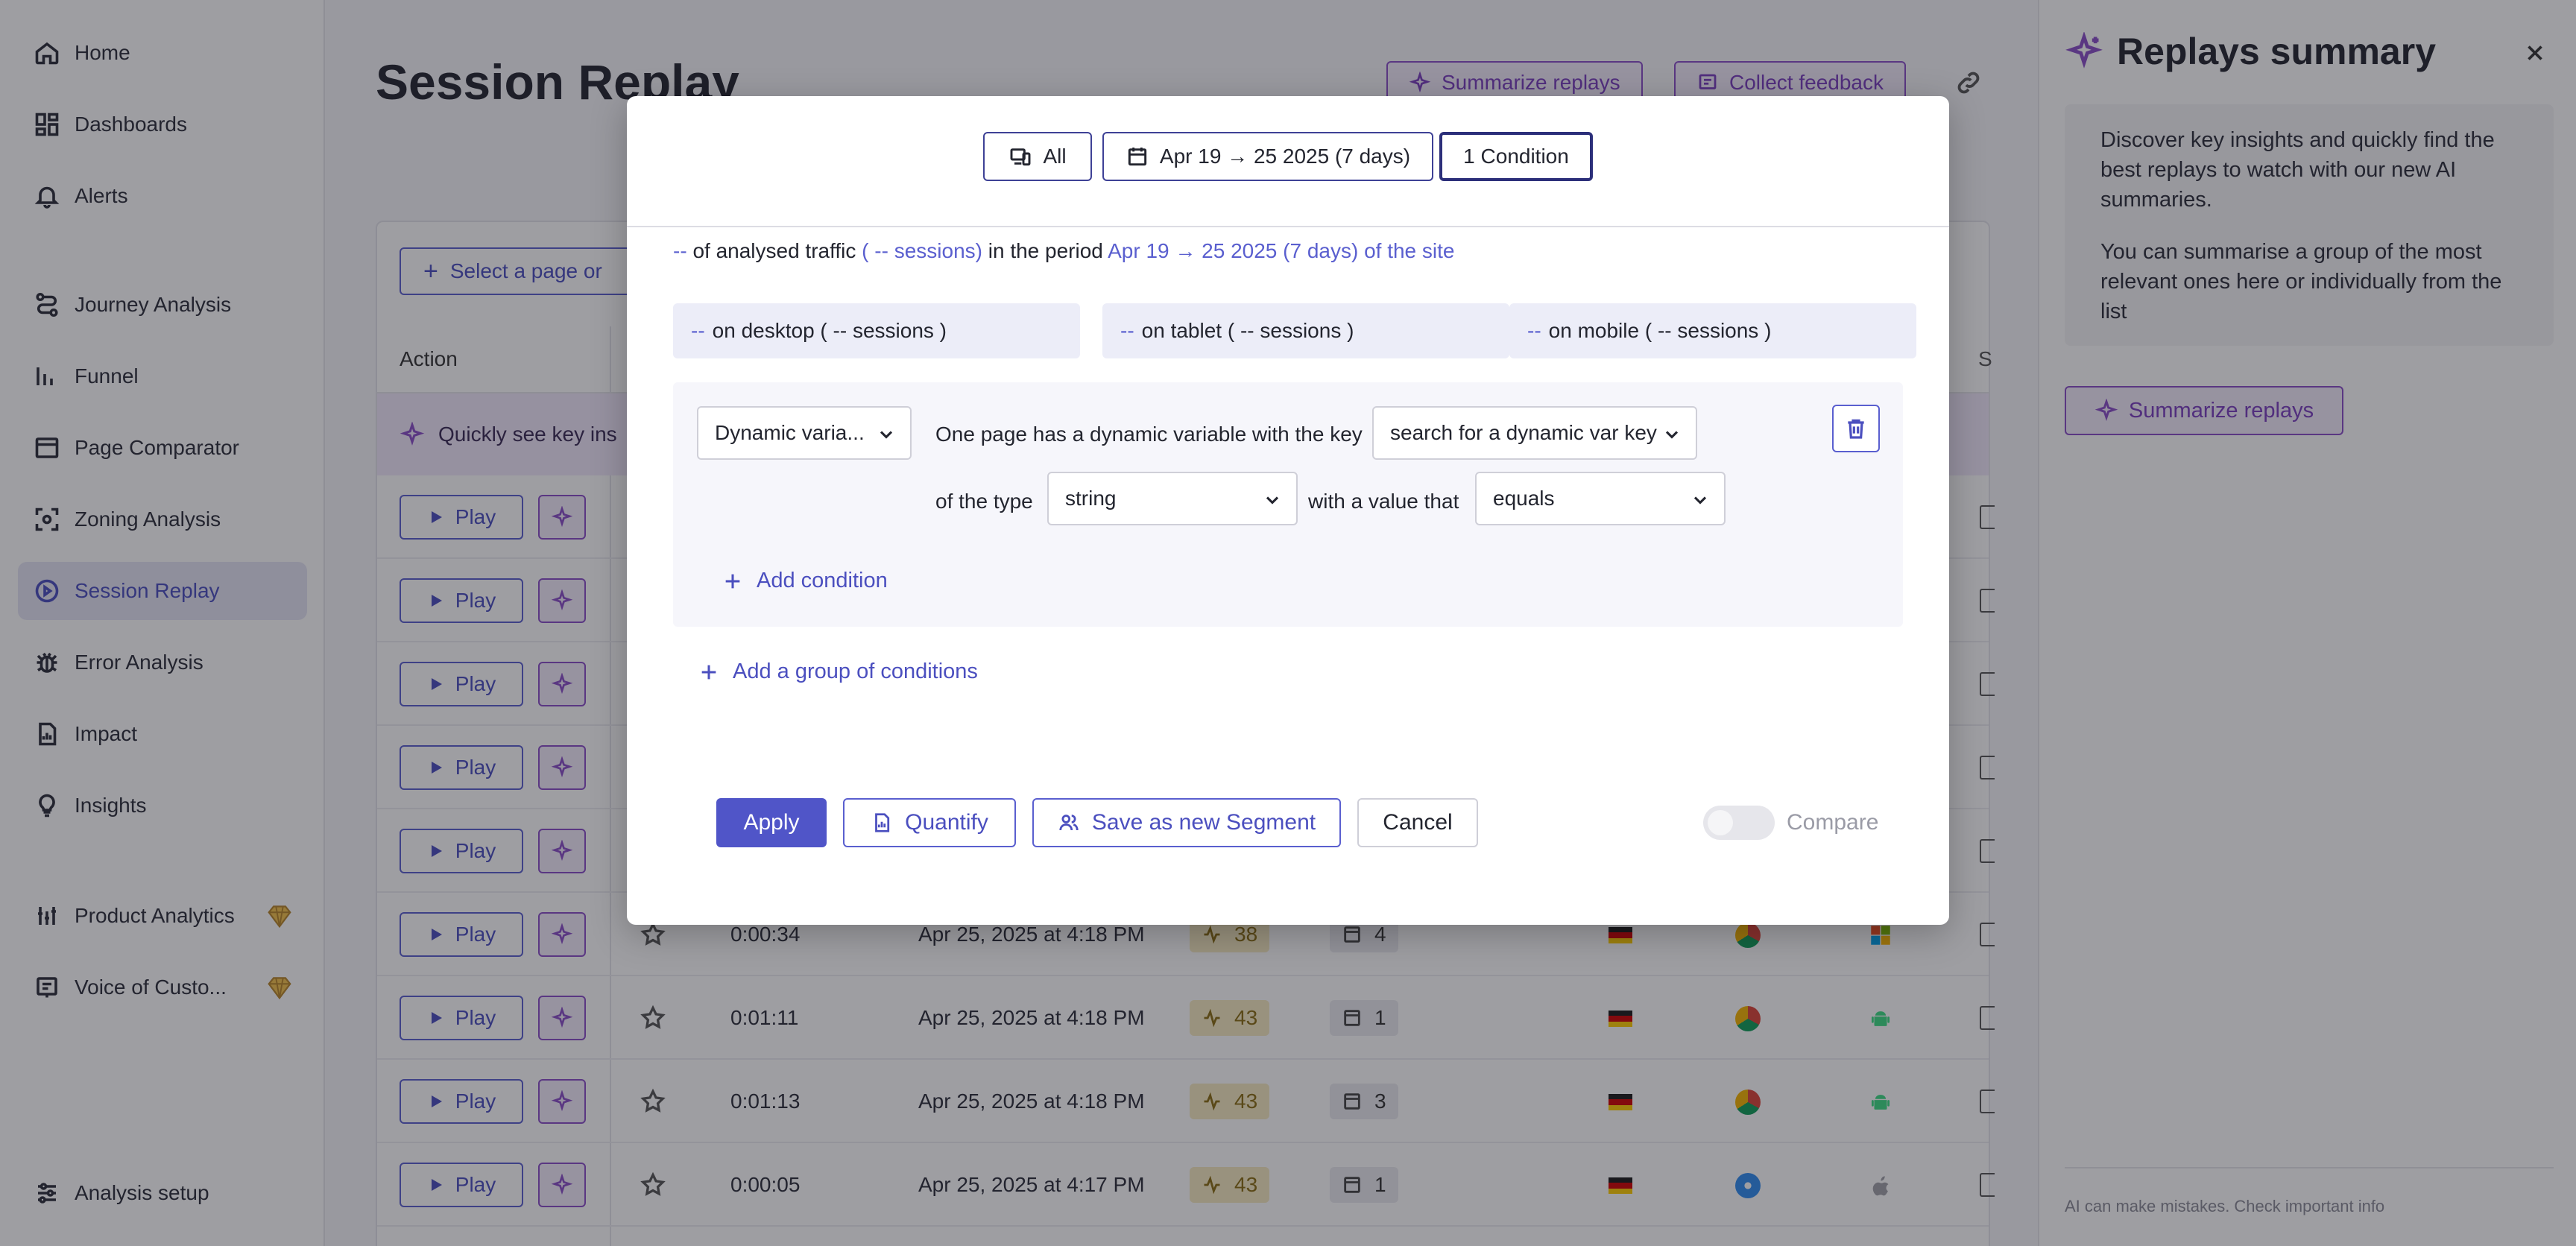 The image size is (2576, 1246). What do you see at coordinates (1203, 822) in the screenshot?
I see `save-segment-label: Save as new Segment` at bounding box center [1203, 822].